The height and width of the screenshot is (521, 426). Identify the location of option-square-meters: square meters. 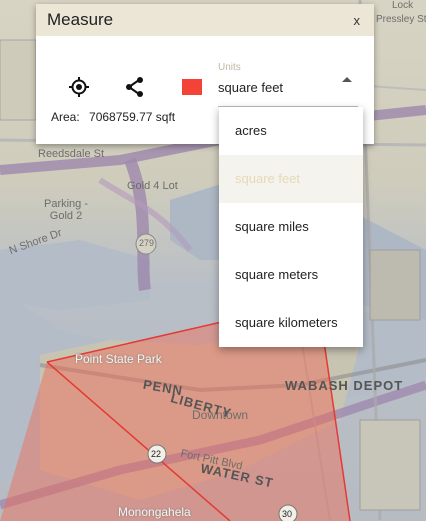
(291, 275).